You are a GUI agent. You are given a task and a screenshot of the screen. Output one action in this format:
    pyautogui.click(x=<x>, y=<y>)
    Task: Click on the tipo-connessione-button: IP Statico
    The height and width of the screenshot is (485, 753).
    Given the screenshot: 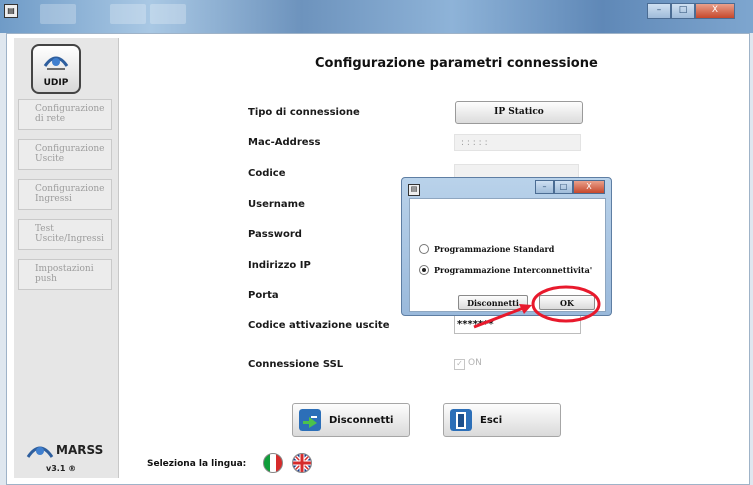 What is the action you would take?
    pyautogui.click(x=519, y=112)
    